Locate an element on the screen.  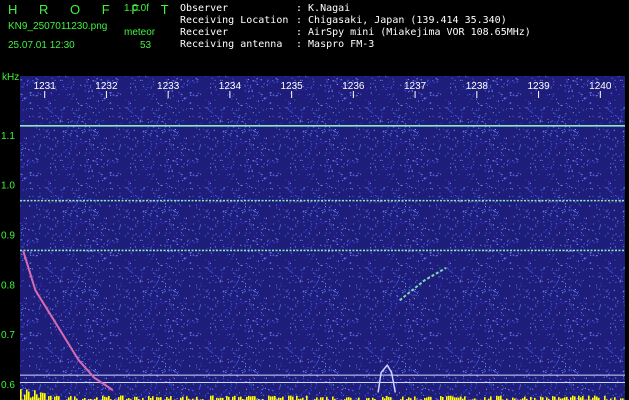
observer-label: Observer is located at coordinates (204, 8).